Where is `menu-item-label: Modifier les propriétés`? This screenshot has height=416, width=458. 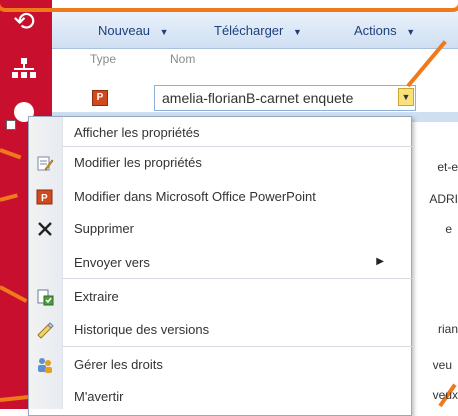 menu-item-label: Modifier les propriétés is located at coordinates (138, 162).